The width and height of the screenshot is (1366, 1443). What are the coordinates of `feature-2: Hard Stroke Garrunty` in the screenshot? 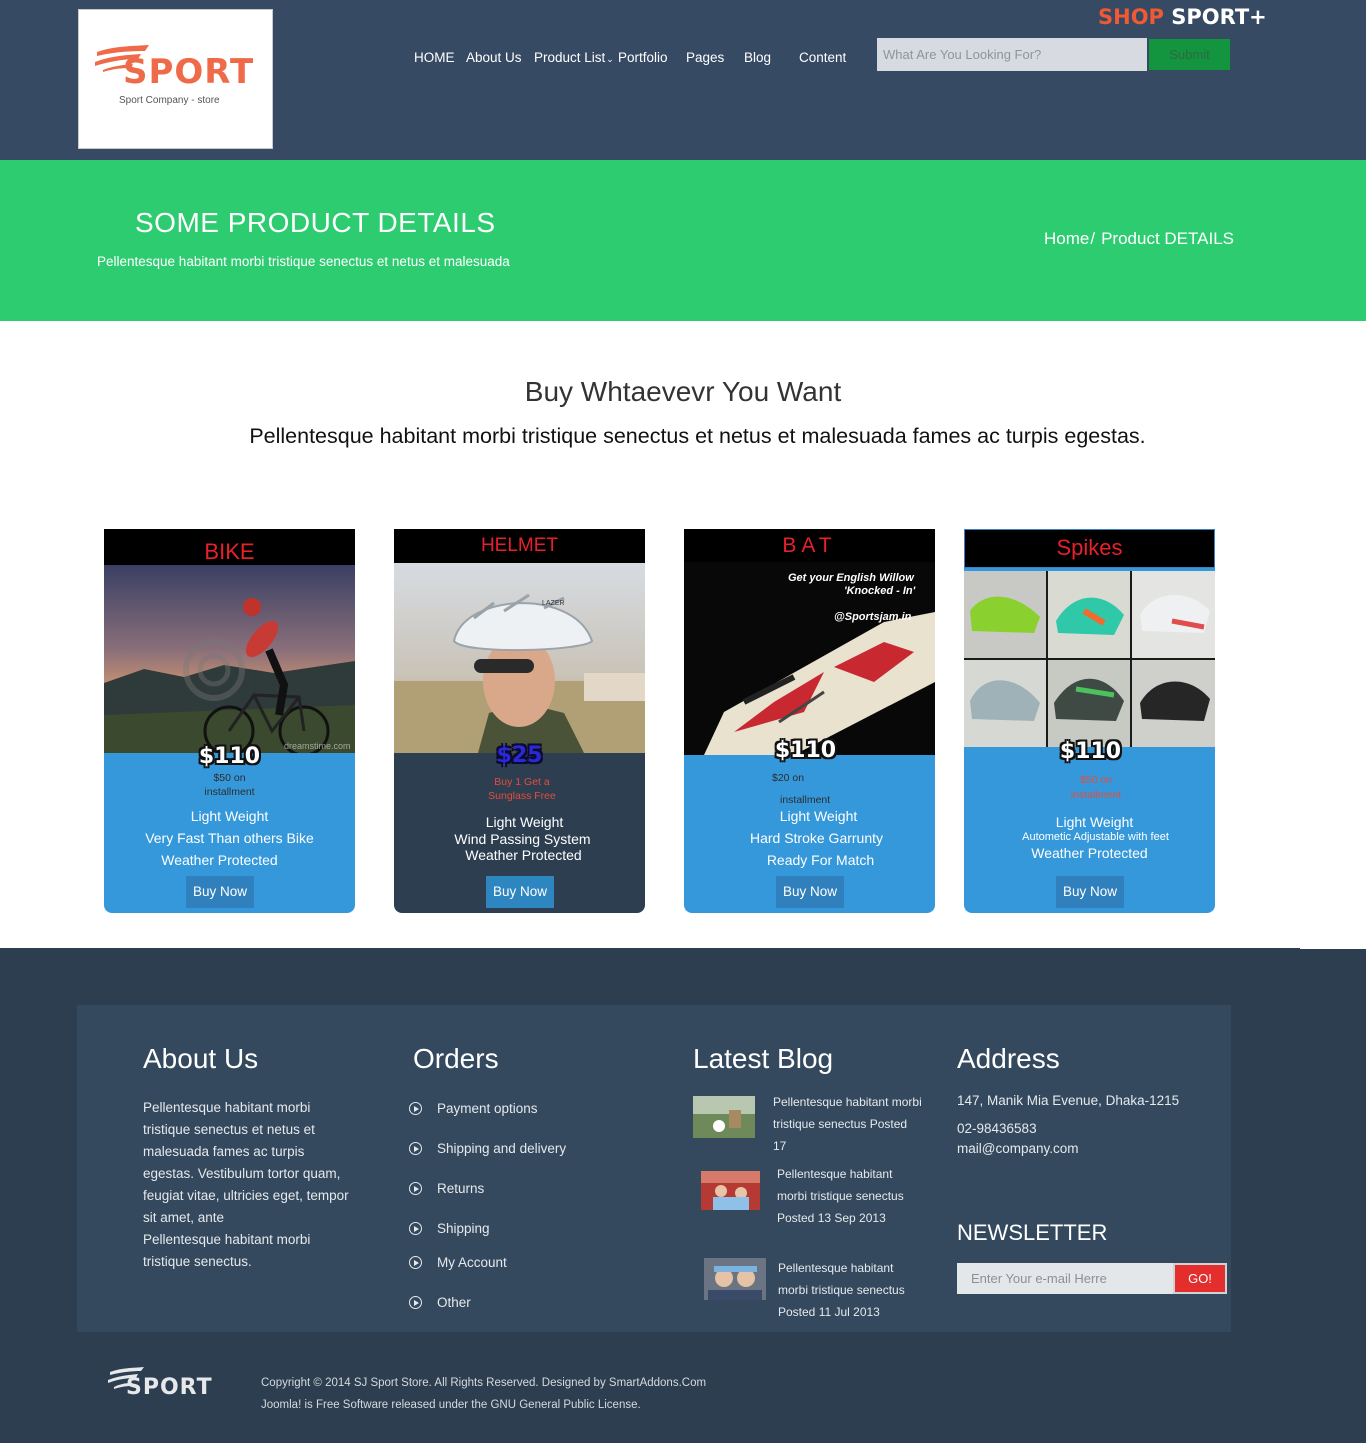 It's located at (816, 838).